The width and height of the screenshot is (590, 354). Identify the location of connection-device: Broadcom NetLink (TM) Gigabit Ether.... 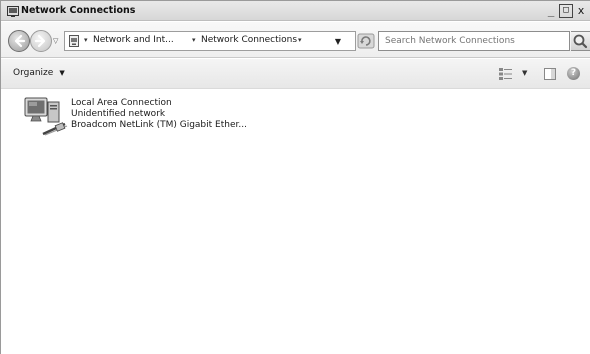
(159, 125).